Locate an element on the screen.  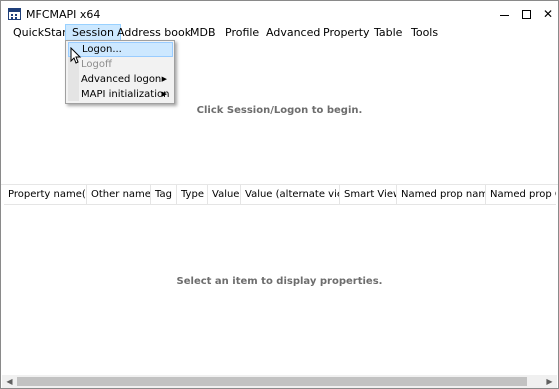
properties-empty-hint: Select an item to display properties. is located at coordinates (279, 281).